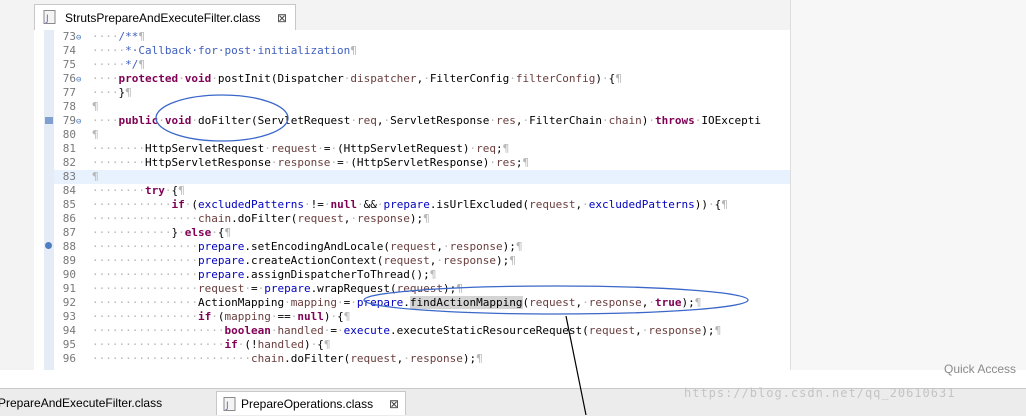 The width and height of the screenshot is (1026, 416). Describe the element at coordinates (556, 300) in the screenshot. I see `annotation-ellipse-findactionmapping` at that location.